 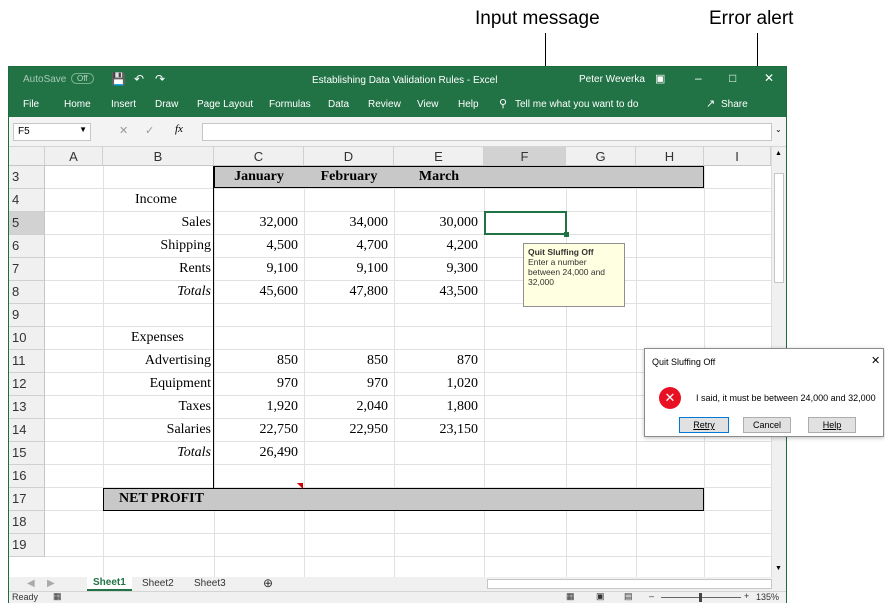 I want to click on tab-view: View, so click(x=428, y=104).